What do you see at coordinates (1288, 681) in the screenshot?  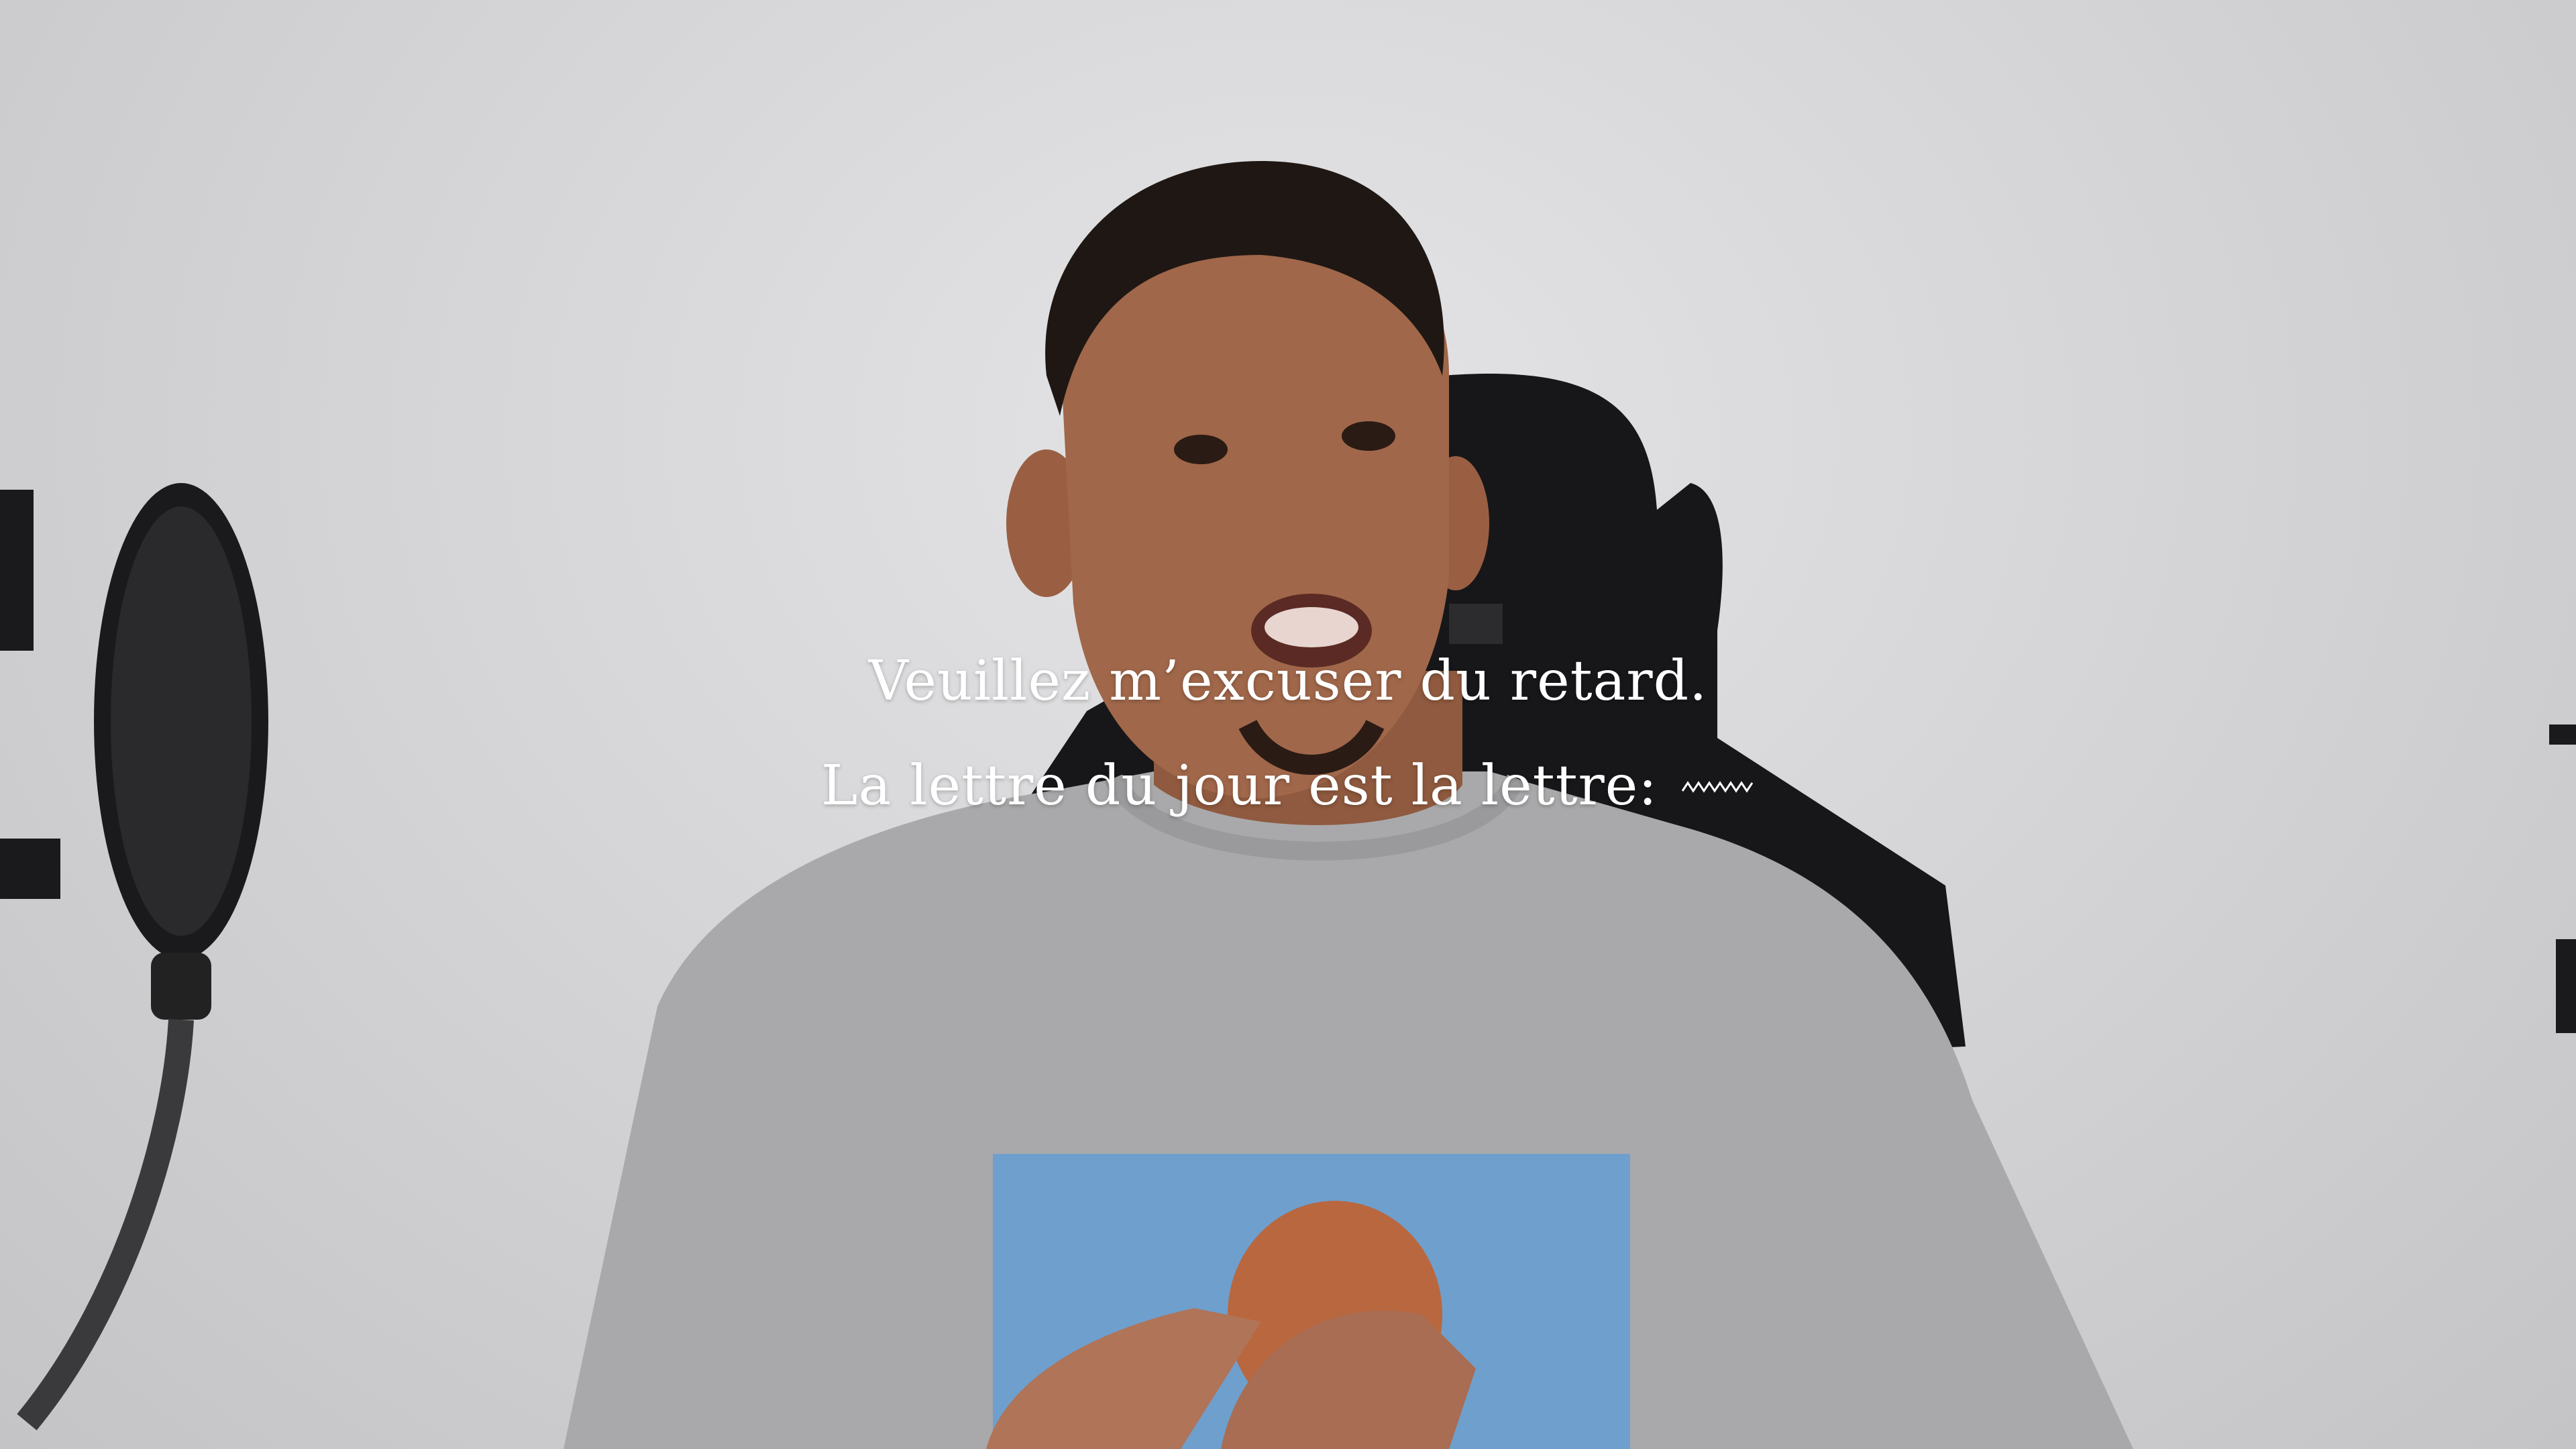 I see `subtitle-line-1: Veuillez m’excuser du retard.` at bounding box center [1288, 681].